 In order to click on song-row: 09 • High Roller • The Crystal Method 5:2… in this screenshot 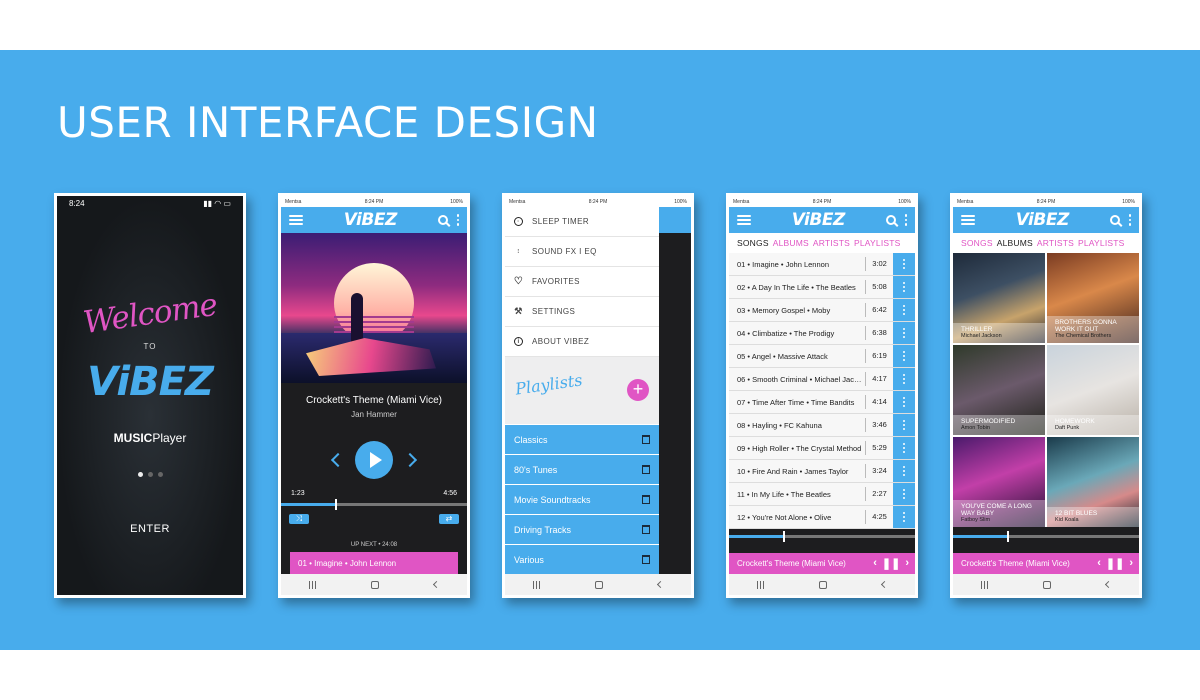, I will do `click(822, 448)`.